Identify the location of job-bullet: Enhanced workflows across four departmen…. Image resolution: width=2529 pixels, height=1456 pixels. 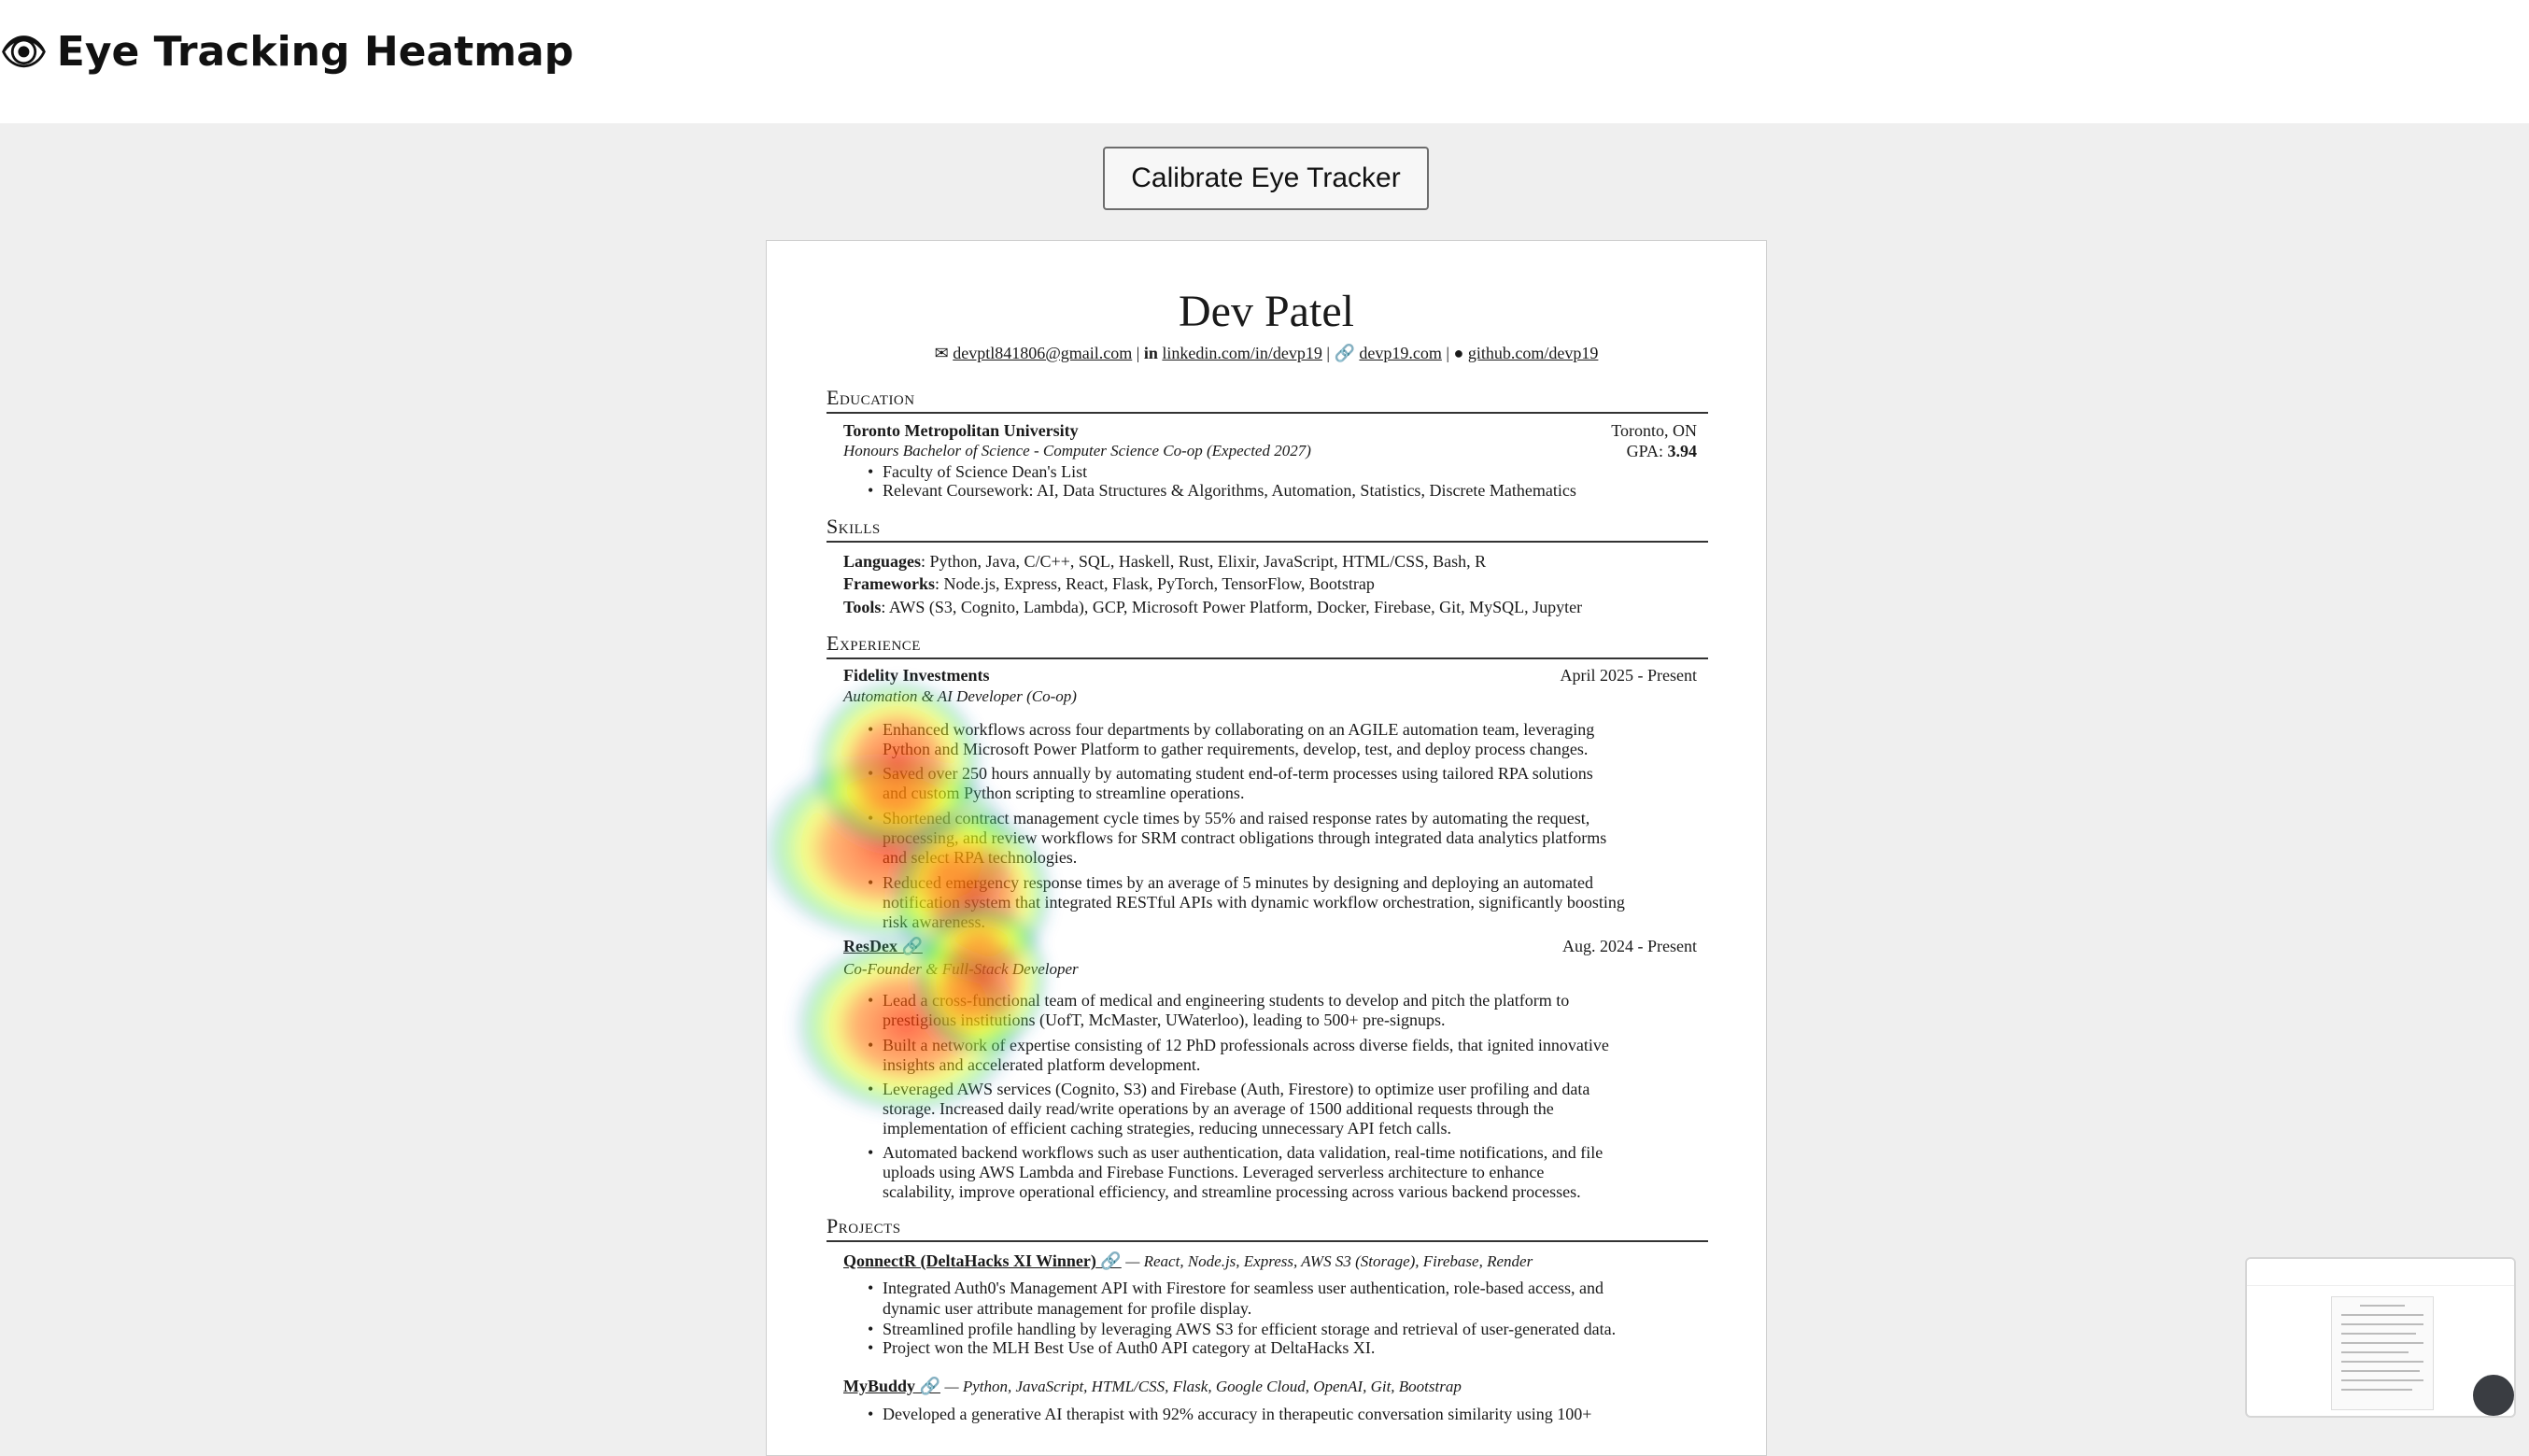
(1231, 730).